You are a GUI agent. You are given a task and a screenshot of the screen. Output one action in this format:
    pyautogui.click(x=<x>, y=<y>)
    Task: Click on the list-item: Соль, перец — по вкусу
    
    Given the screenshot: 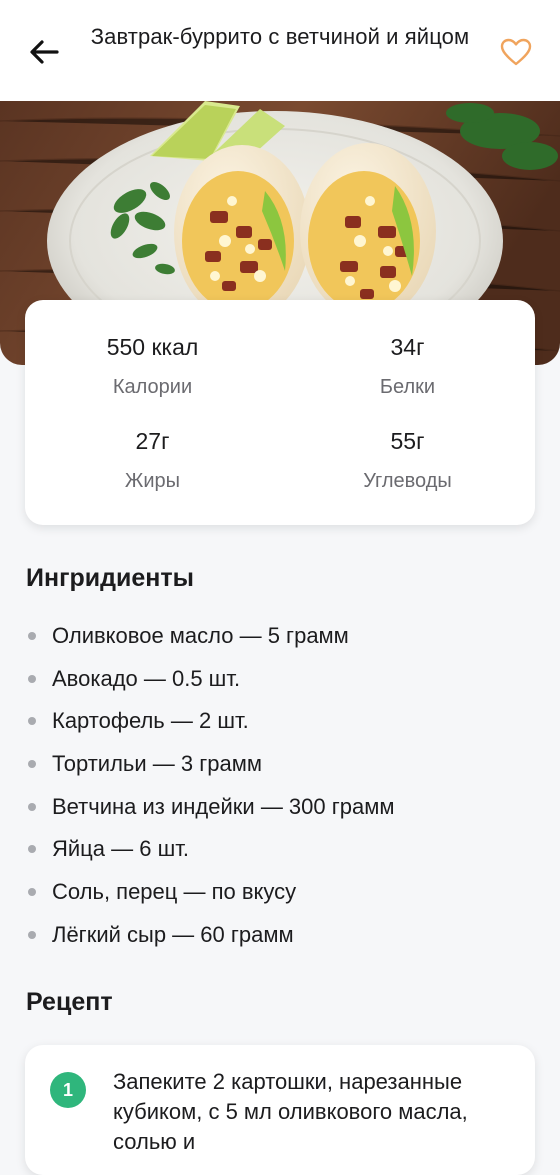 What is the action you would take?
    pyautogui.click(x=286, y=892)
    